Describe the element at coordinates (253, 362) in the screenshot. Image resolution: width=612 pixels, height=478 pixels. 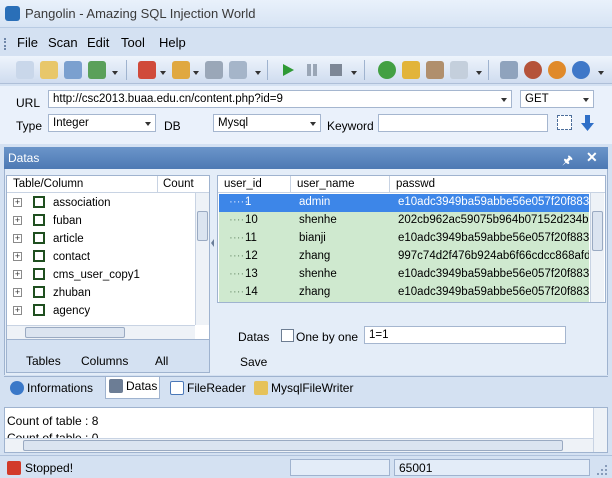
I see `save-button: Save` at that location.